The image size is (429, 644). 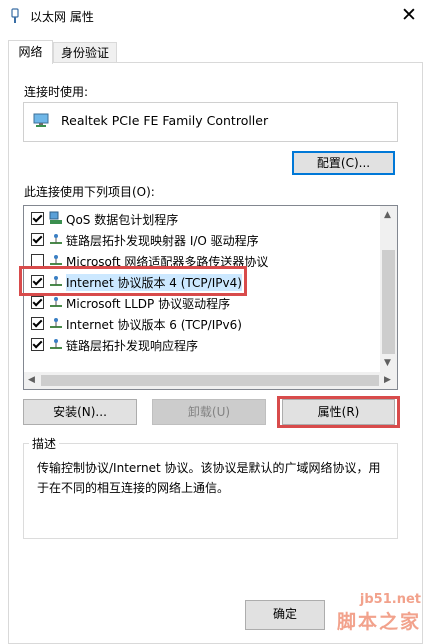 What do you see at coordinates (44, 443) in the screenshot?
I see `description-label: 描述` at bounding box center [44, 443].